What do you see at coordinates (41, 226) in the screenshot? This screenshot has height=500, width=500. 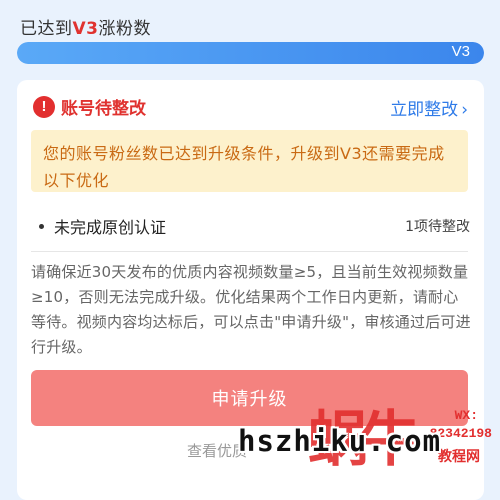 I see `bullet-icon` at bounding box center [41, 226].